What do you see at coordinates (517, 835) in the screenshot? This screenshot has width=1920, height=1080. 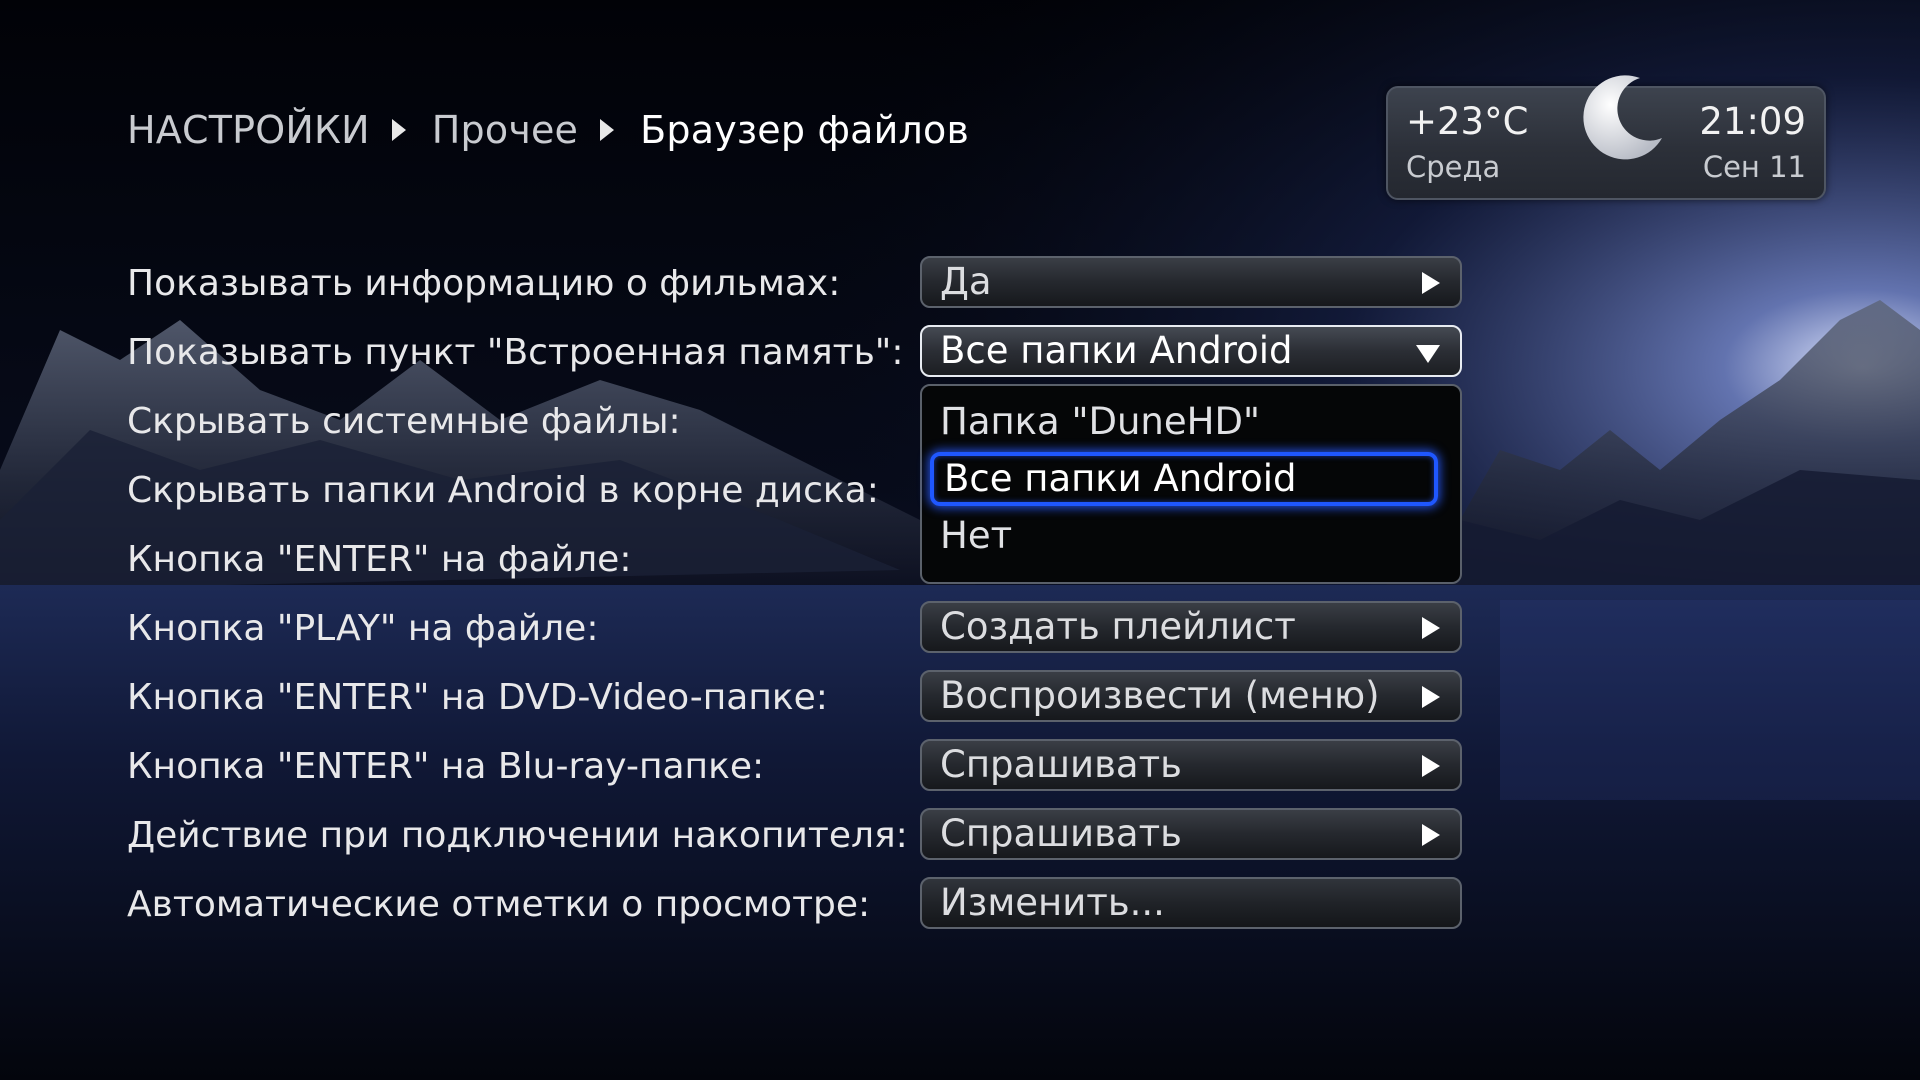 I see `setting-label-storage-connect-action: Действие при подключении накопителя:` at bounding box center [517, 835].